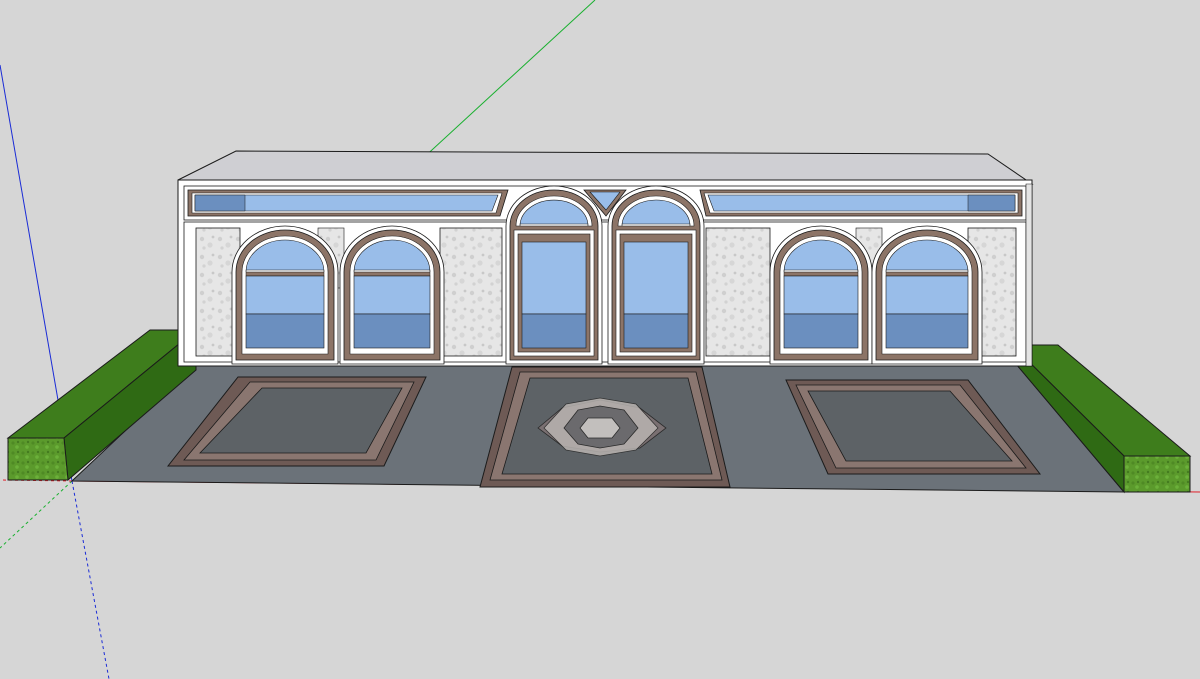  I want to click on transom-band, so click(605, 203).